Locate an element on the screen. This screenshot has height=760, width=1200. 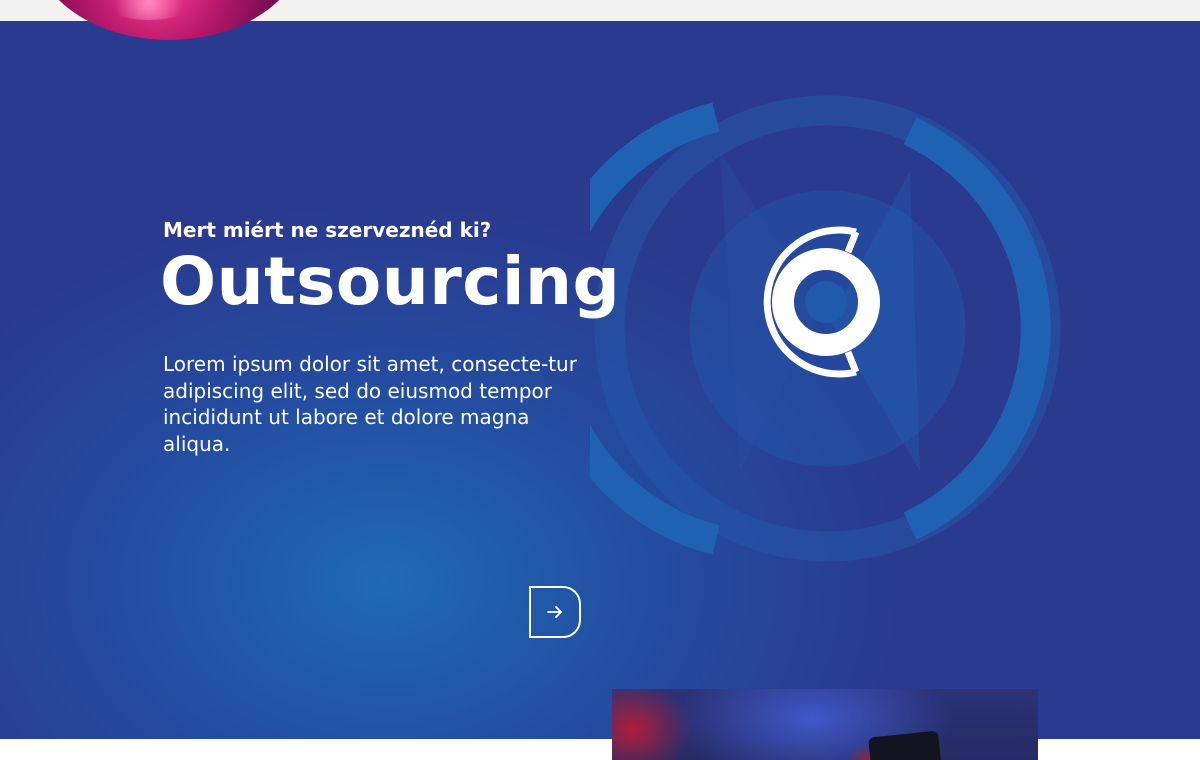
next-button is located at coordinates (555, 612).